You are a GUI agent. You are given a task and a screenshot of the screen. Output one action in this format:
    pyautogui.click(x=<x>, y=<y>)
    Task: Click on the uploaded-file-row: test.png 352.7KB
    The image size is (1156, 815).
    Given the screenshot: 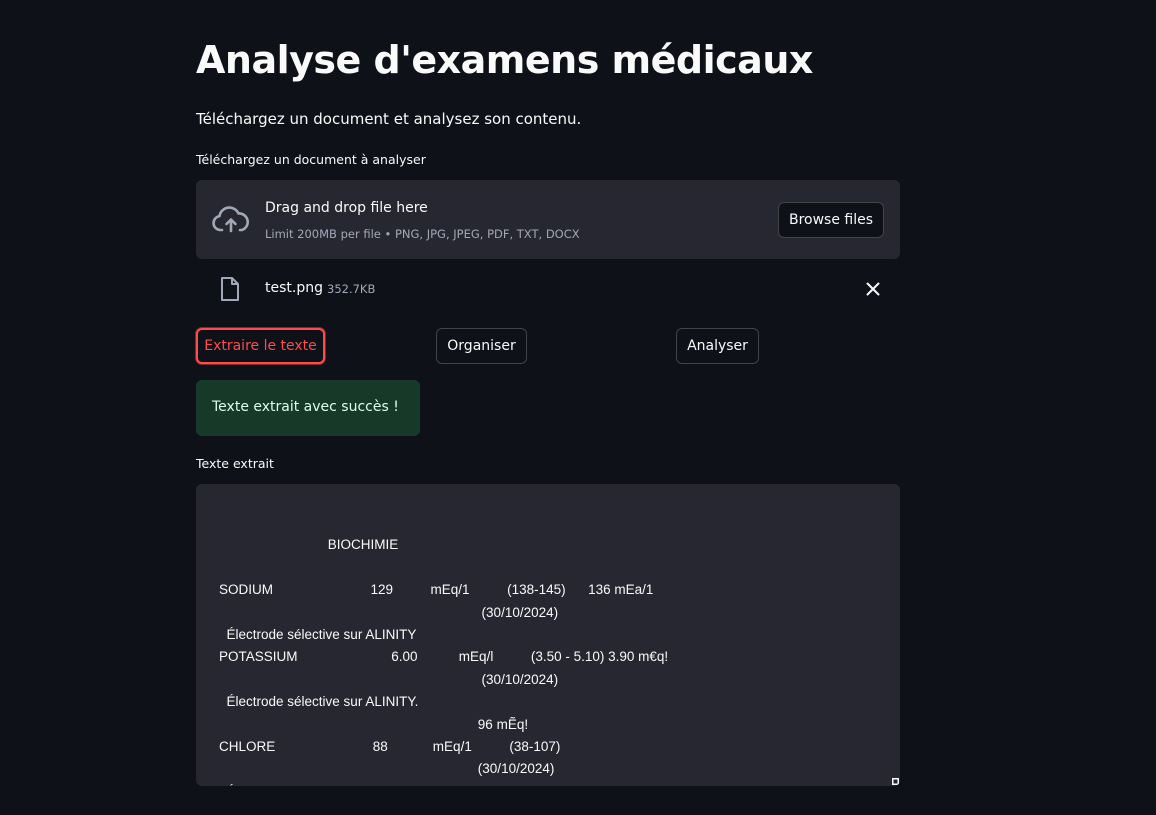 What is the action you would take?
    pyautogui.click(x=548, y=289)
    